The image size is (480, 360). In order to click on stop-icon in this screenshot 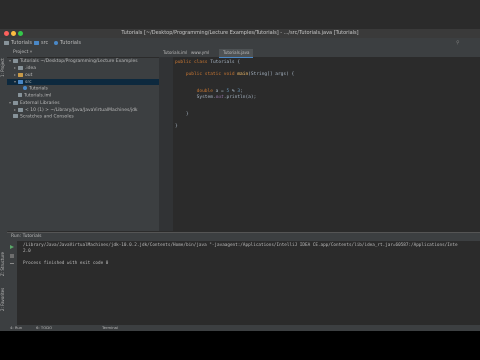, I will do `click(12, 256)`.